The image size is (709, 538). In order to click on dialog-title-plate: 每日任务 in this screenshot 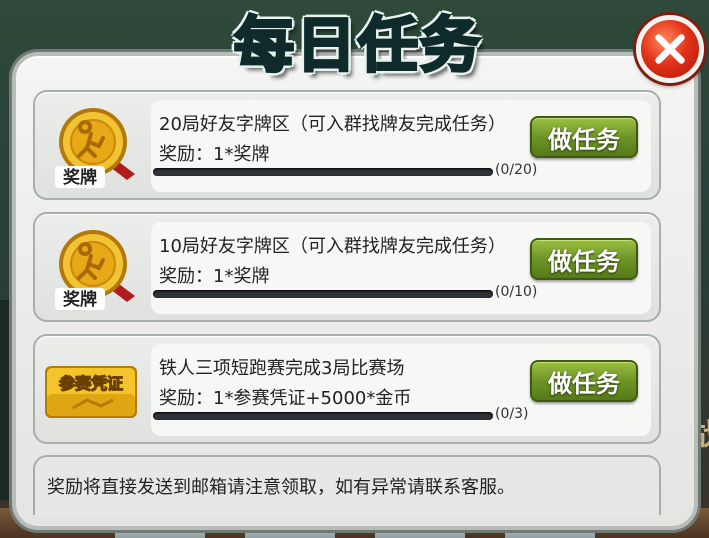, I will do `click(358, 41)`.